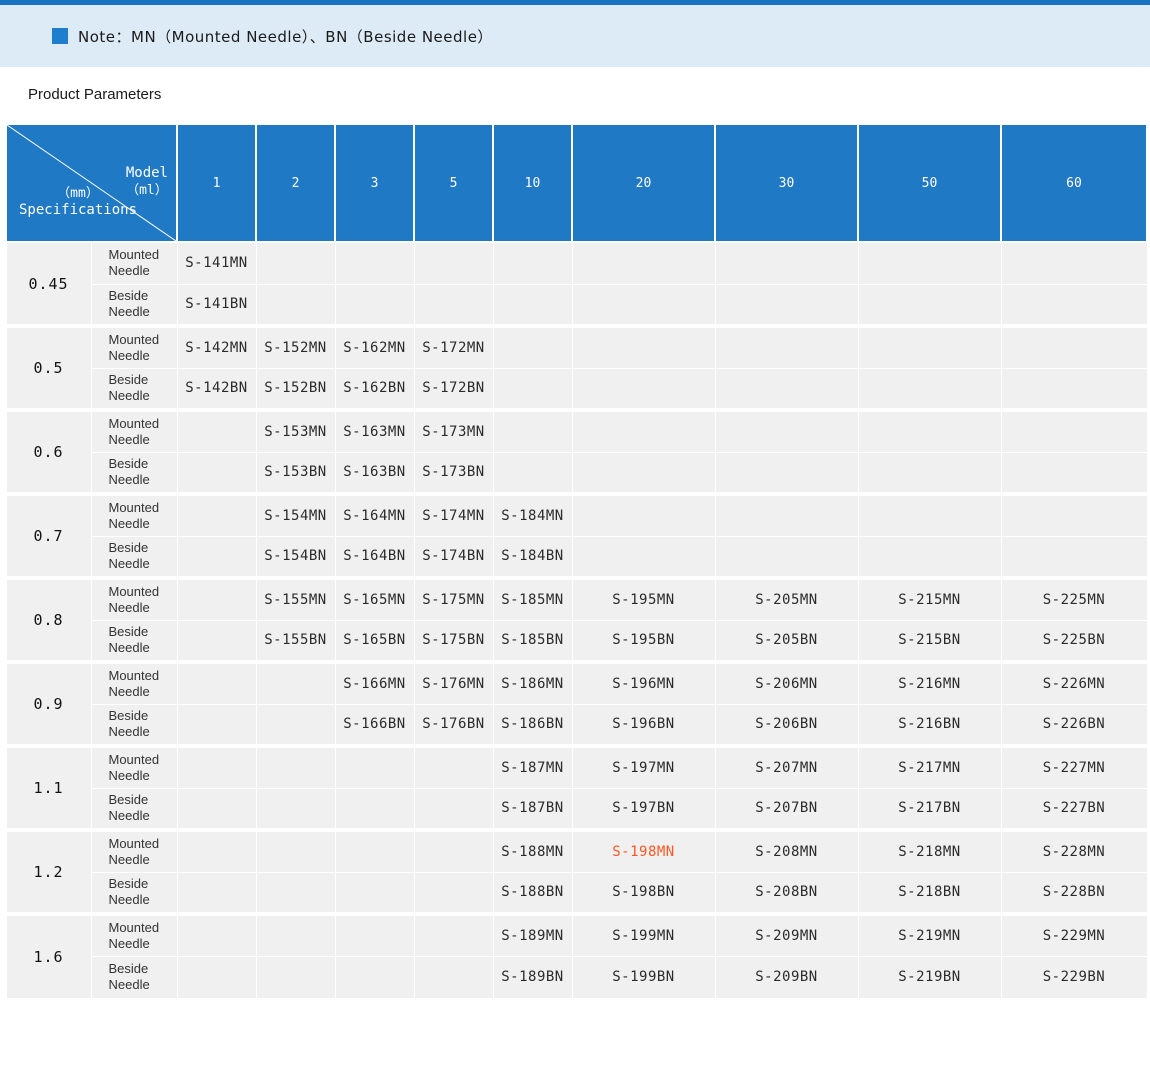 Image resolution: width=1150 pixels, height=1090 pixels. I want to click on model-cell-S-196MN: S-196MN, so click(643, 682).